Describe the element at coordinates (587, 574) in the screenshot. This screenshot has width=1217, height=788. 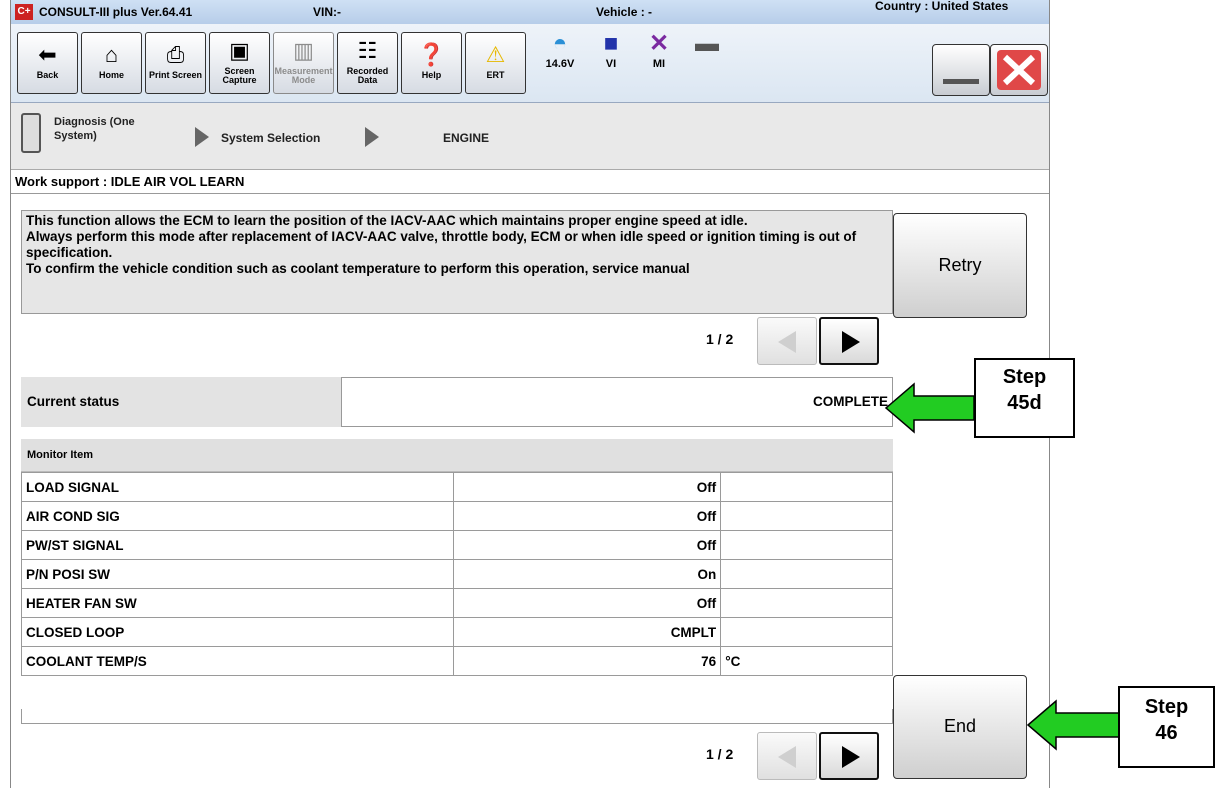
I see `monitor-item-value: On` at that location.